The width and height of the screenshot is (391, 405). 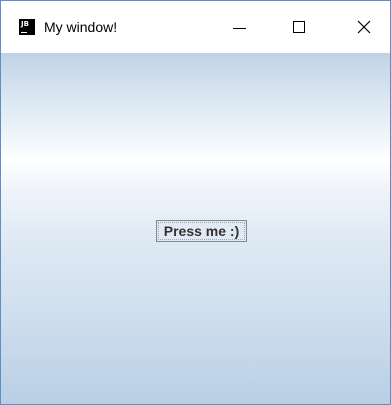 I want to click on window-title: My window!, so click(x=81, y=27).